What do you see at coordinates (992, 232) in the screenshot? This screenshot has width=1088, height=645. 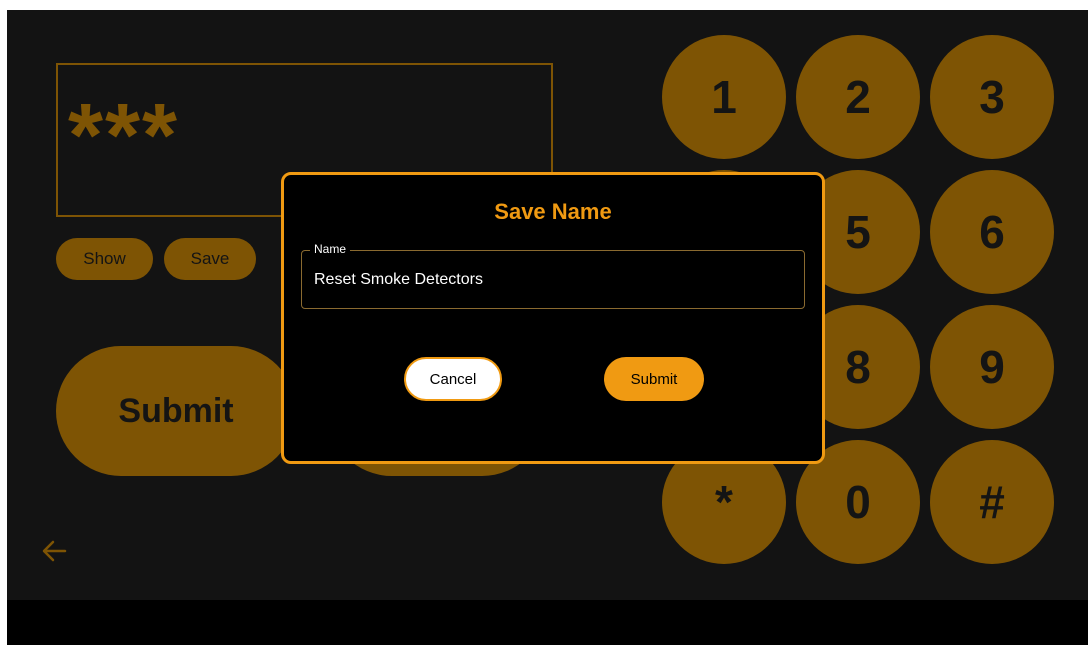 I see `key-6: 6` at bounding box center [992, 232].